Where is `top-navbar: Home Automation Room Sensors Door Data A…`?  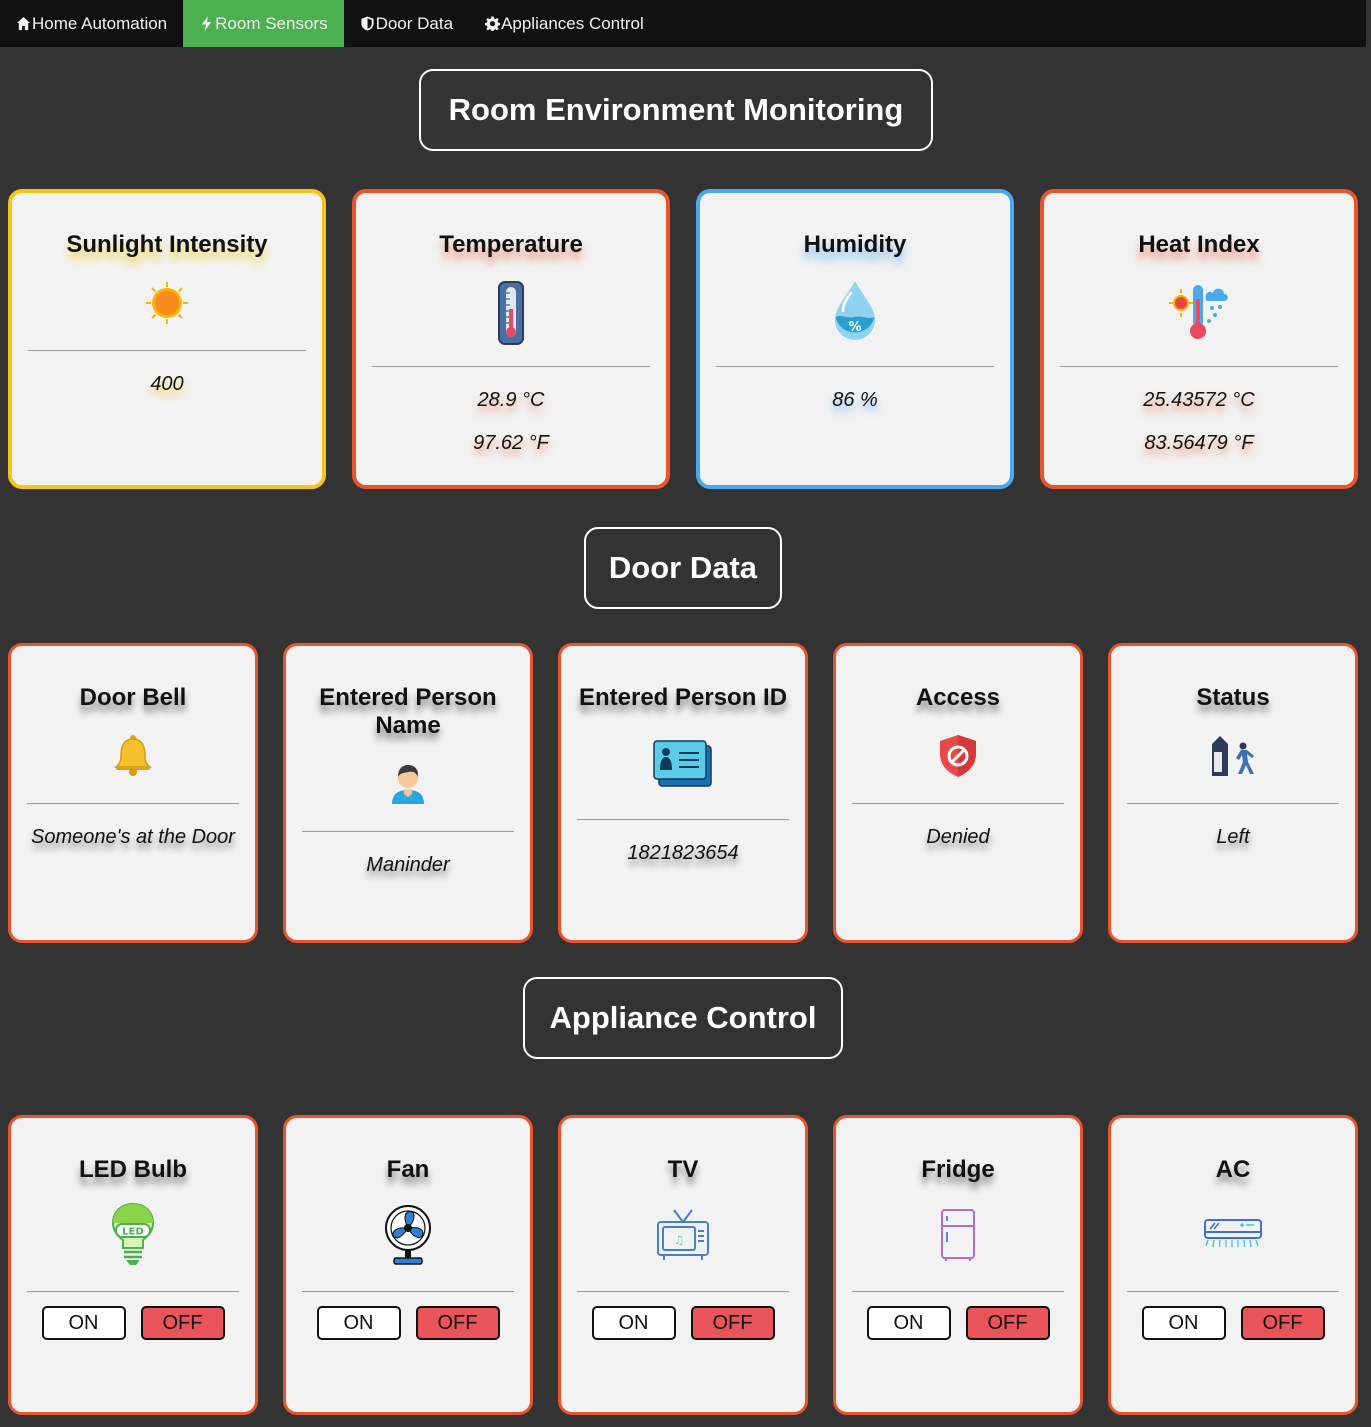
top-navbar: Home Automation Room Sensors Door Data A… is located at coordinates (683, 23).